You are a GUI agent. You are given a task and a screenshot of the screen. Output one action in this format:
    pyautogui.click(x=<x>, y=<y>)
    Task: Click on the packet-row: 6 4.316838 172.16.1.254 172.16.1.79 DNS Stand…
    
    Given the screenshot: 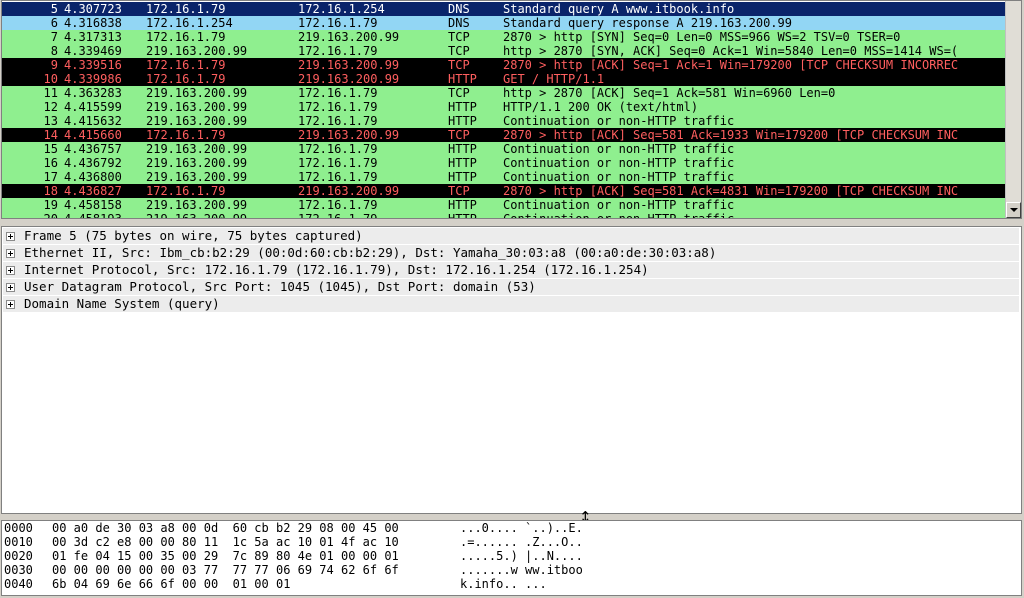 What is the action you would take?
    pyautogui.click(x=504, y=23)
    